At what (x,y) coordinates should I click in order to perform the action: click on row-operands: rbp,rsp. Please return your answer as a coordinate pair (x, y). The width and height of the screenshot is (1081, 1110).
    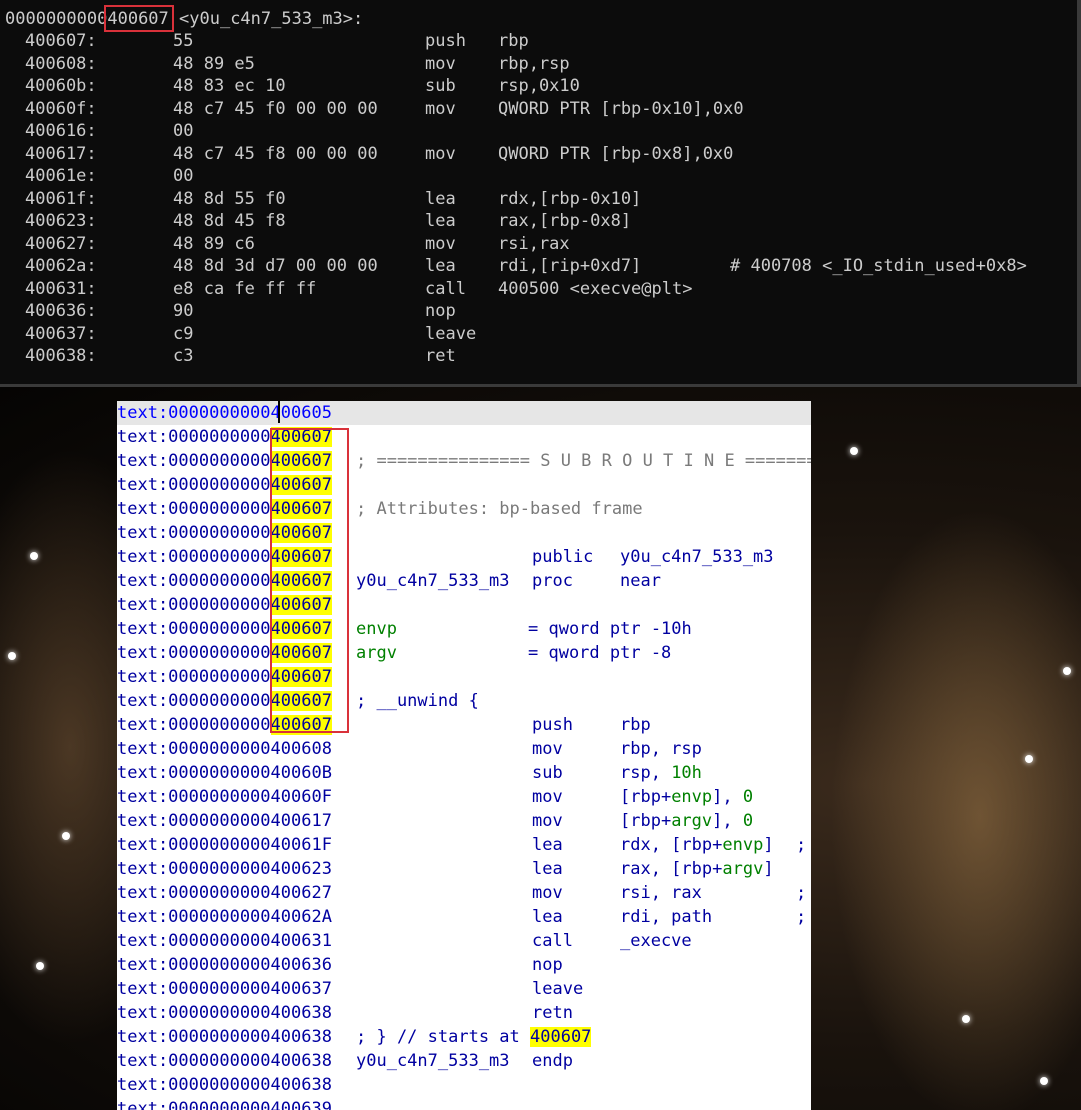
    Looking at the image, I should click on (534, 63).